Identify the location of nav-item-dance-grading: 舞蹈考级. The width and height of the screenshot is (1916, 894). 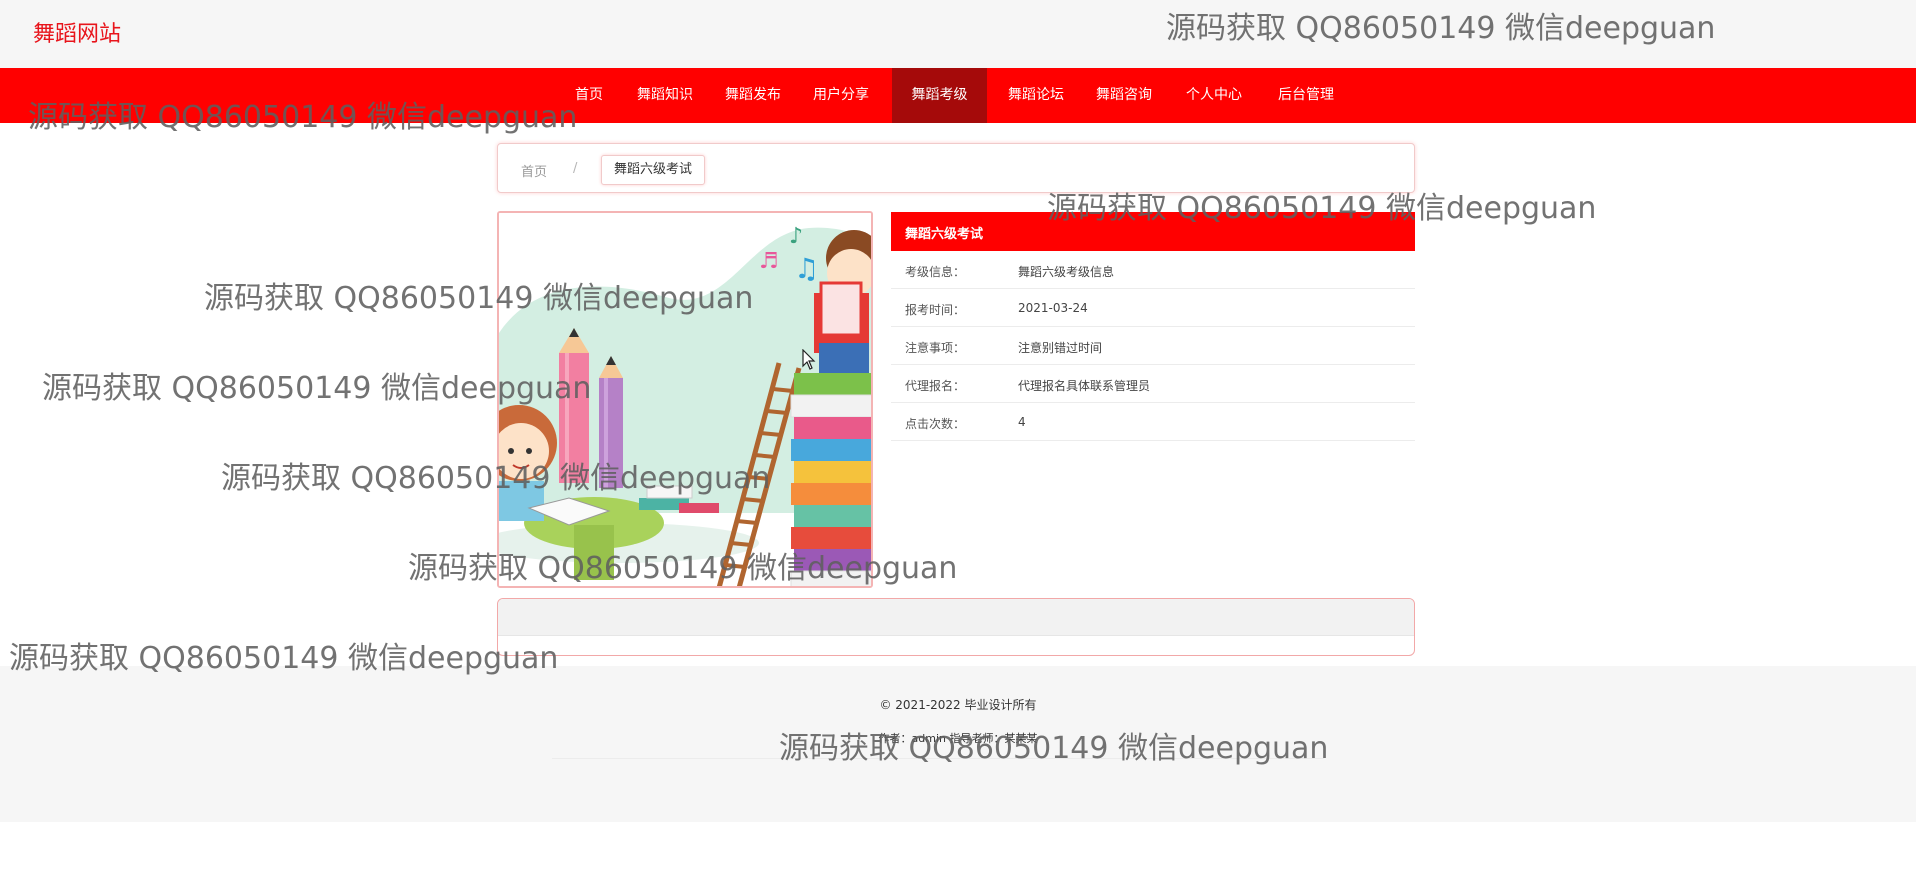
(939, 95).